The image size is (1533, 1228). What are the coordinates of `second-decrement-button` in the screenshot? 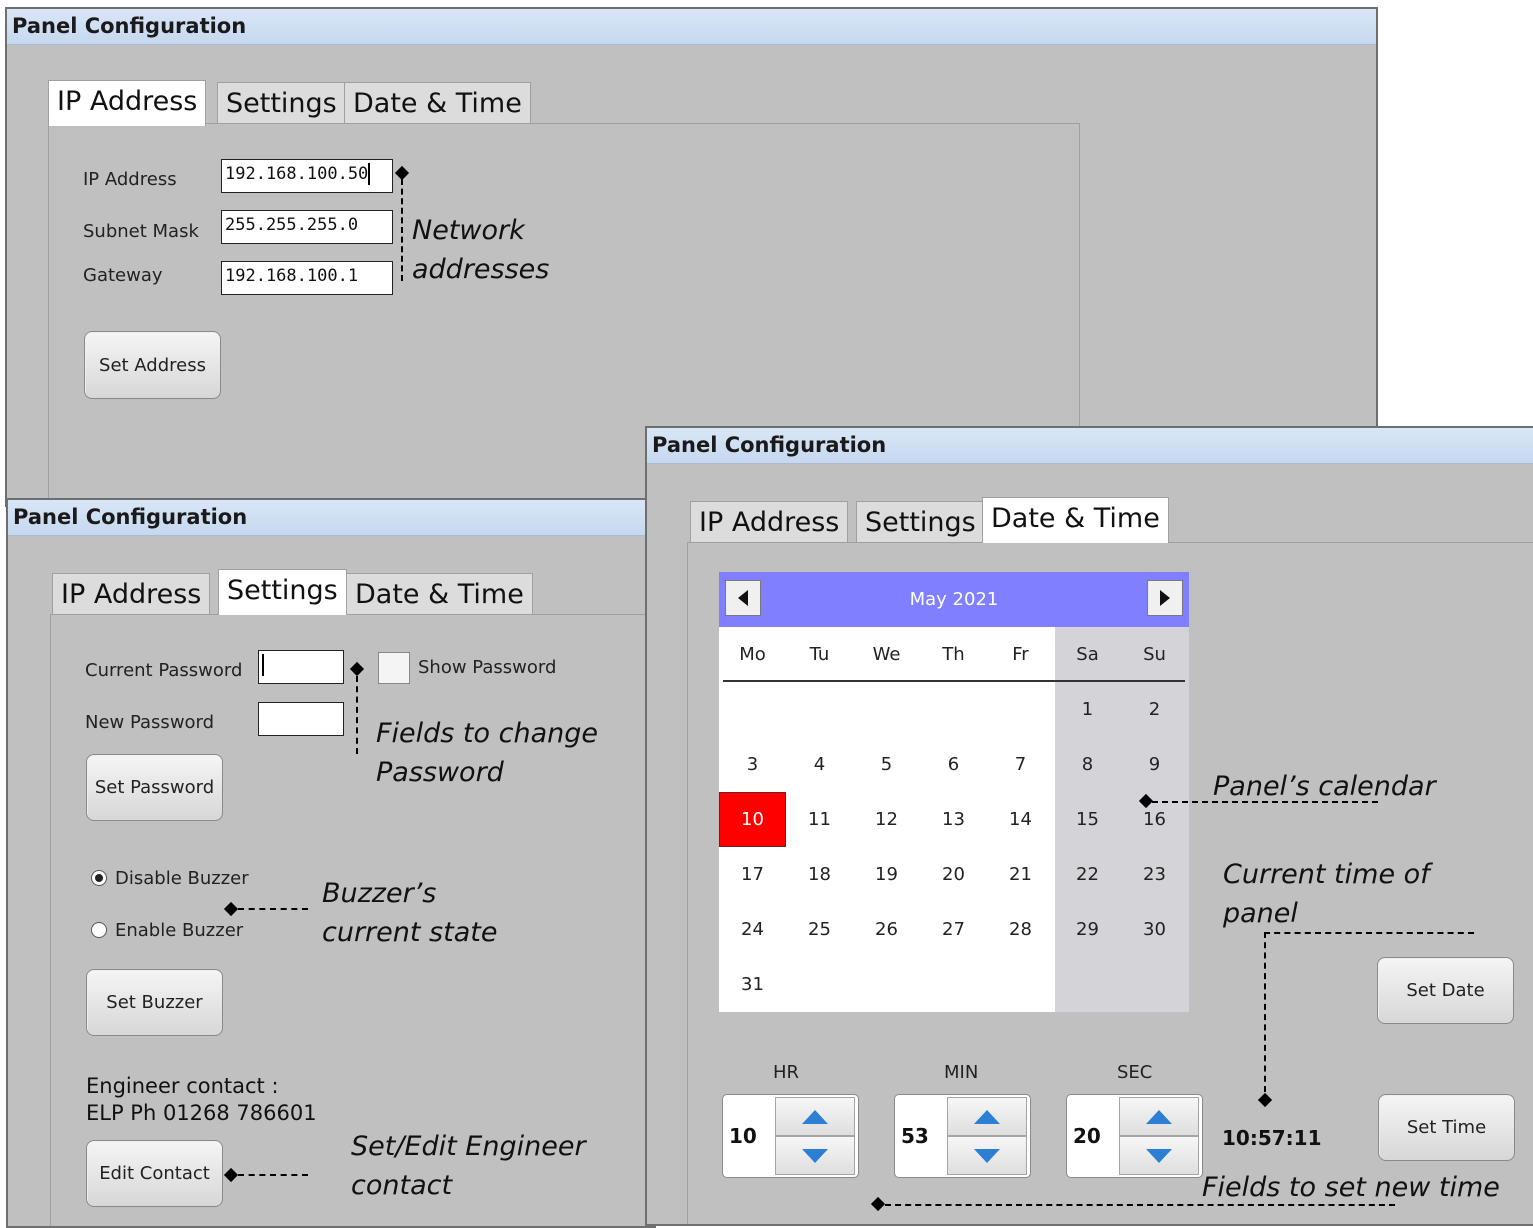 It's located at (1159, 1155).